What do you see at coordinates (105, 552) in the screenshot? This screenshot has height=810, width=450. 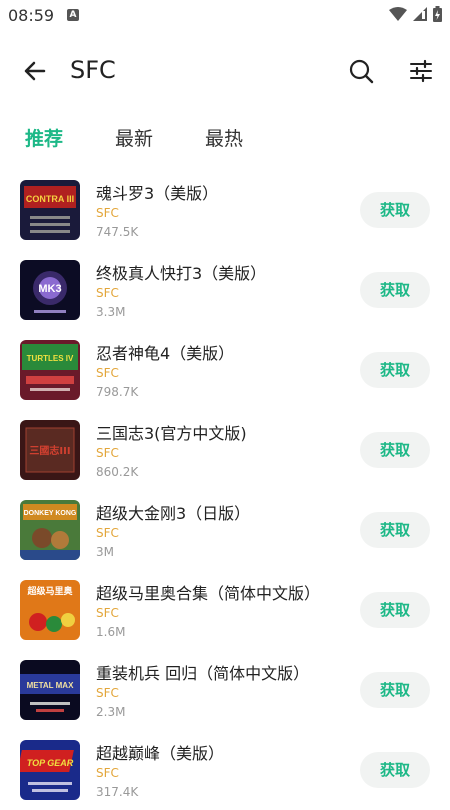 I see `game-size: 3M` at bounding box center [105, 552].